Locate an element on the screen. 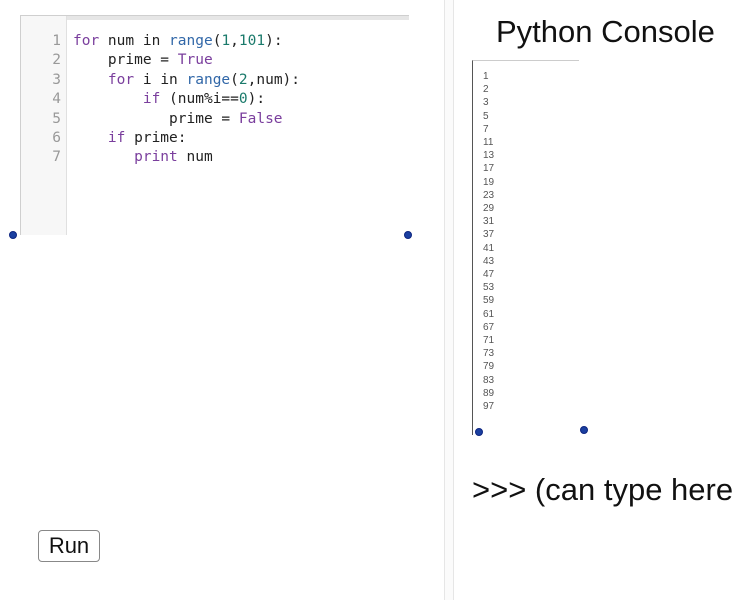 This screenshot has width=750, height=600. code-token: prime: is located at coordinates (156, 137).